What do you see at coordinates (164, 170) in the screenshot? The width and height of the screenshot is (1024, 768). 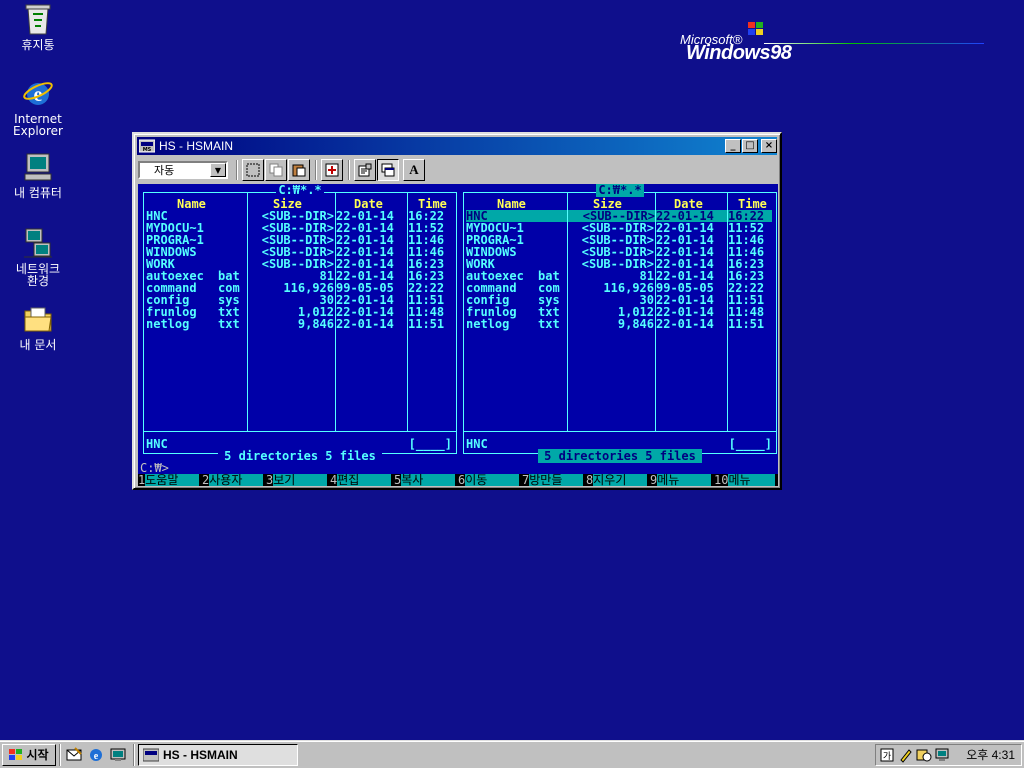 I see `font-size-value: 자동` at bounding box center [164, 170].